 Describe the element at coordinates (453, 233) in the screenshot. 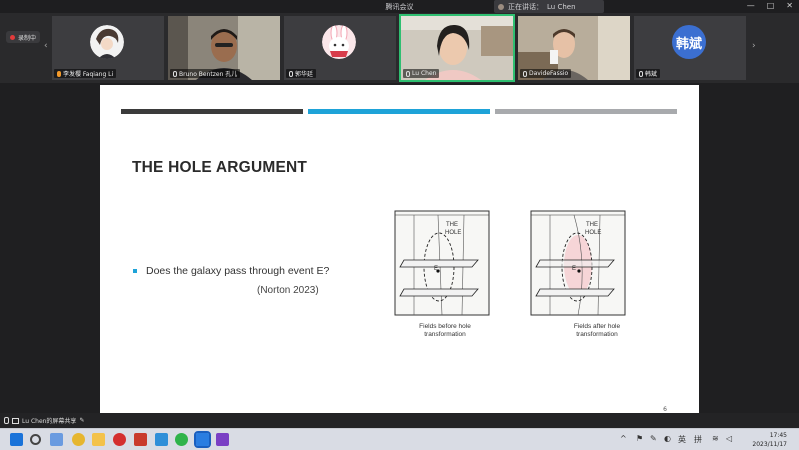

I see `figure-before-label-hole: HOLE` at that location.